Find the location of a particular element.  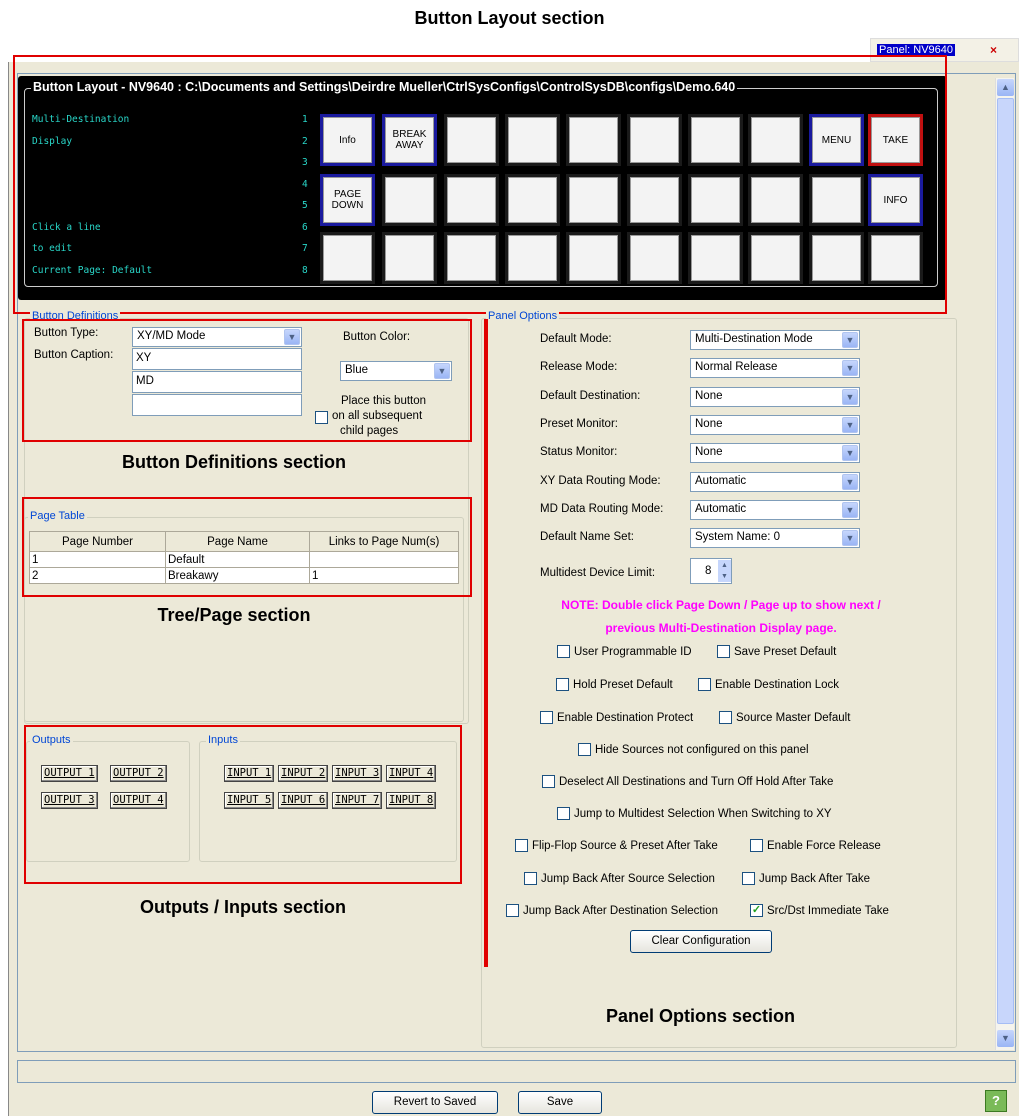

panel-button: TAKE is located at coordinates (895, 140).